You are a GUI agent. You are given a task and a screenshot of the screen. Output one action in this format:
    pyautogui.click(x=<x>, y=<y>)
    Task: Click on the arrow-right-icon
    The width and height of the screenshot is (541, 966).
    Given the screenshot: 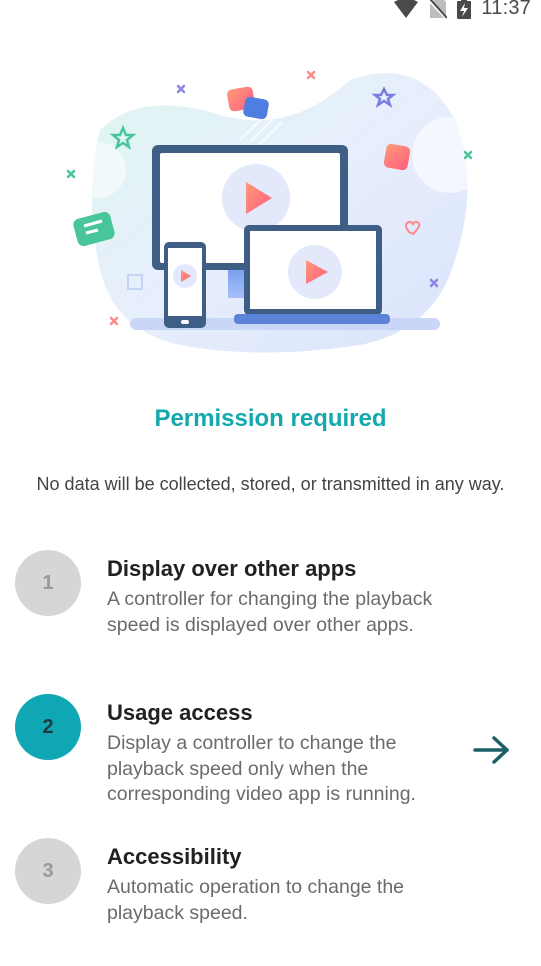 What is the action you would take?
    pyautogui.click(x=492, y=750)
    